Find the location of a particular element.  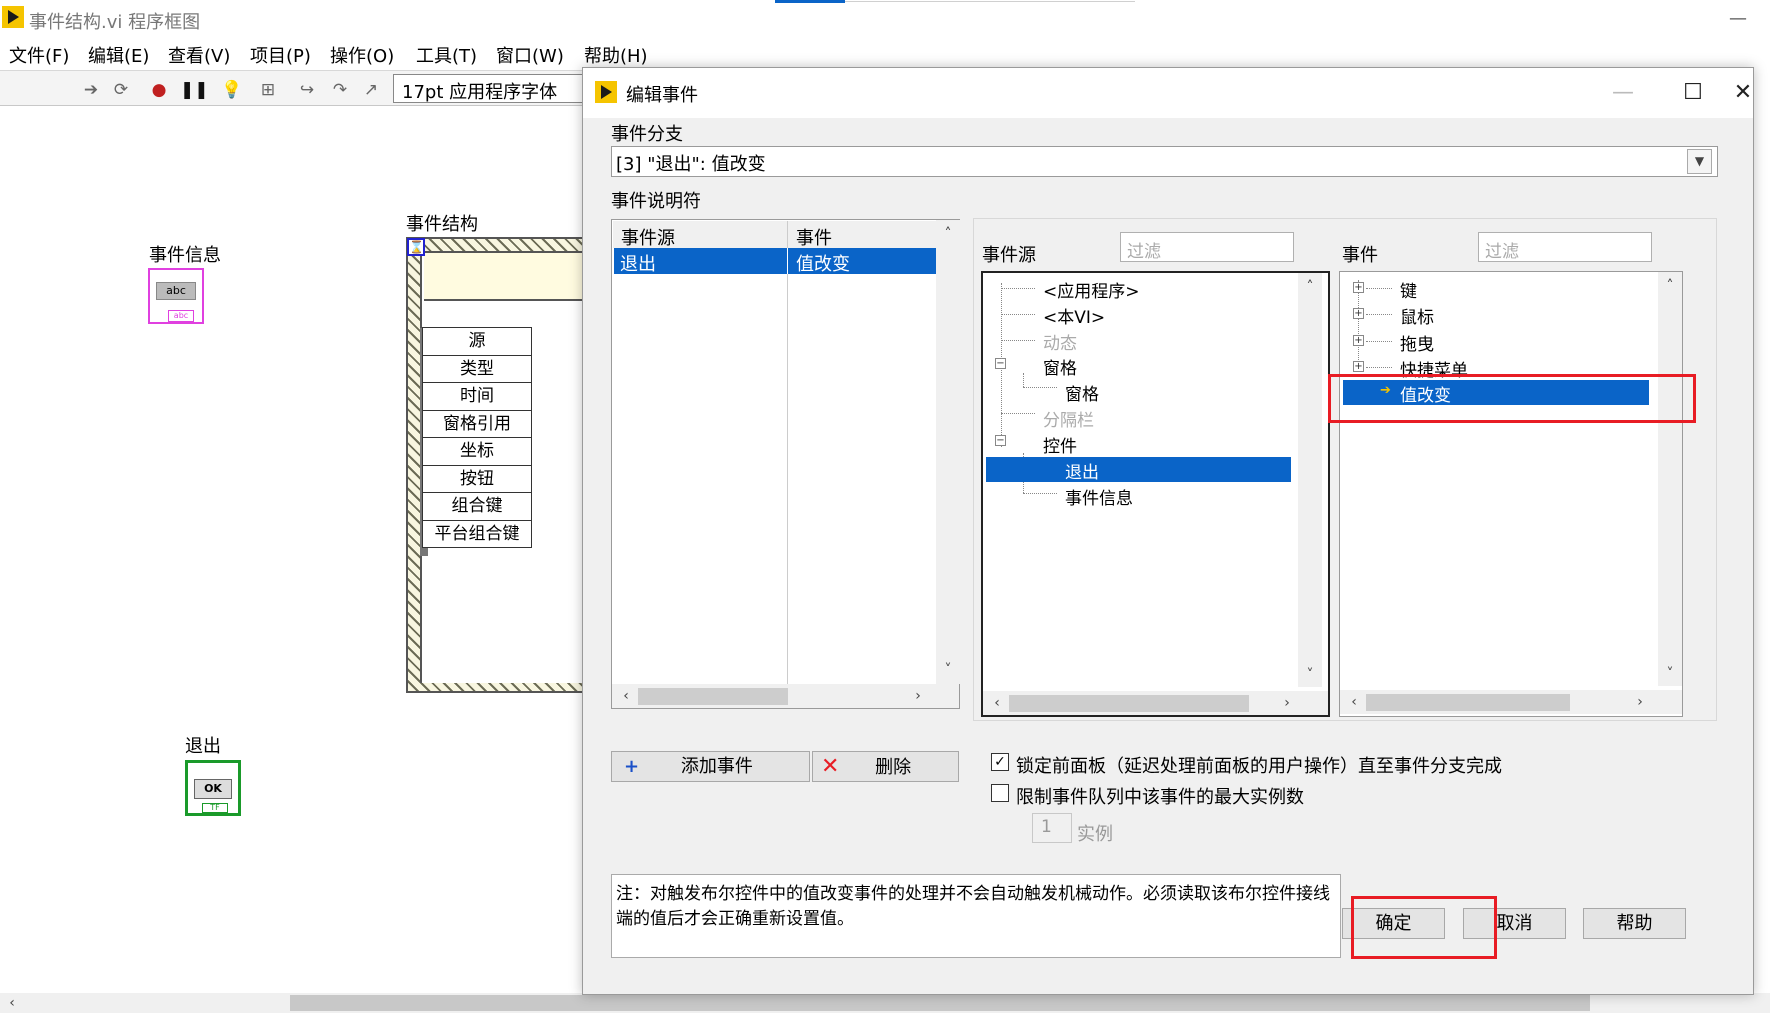

terminal-coords: 坐标 is located at coordinates (477, 451).